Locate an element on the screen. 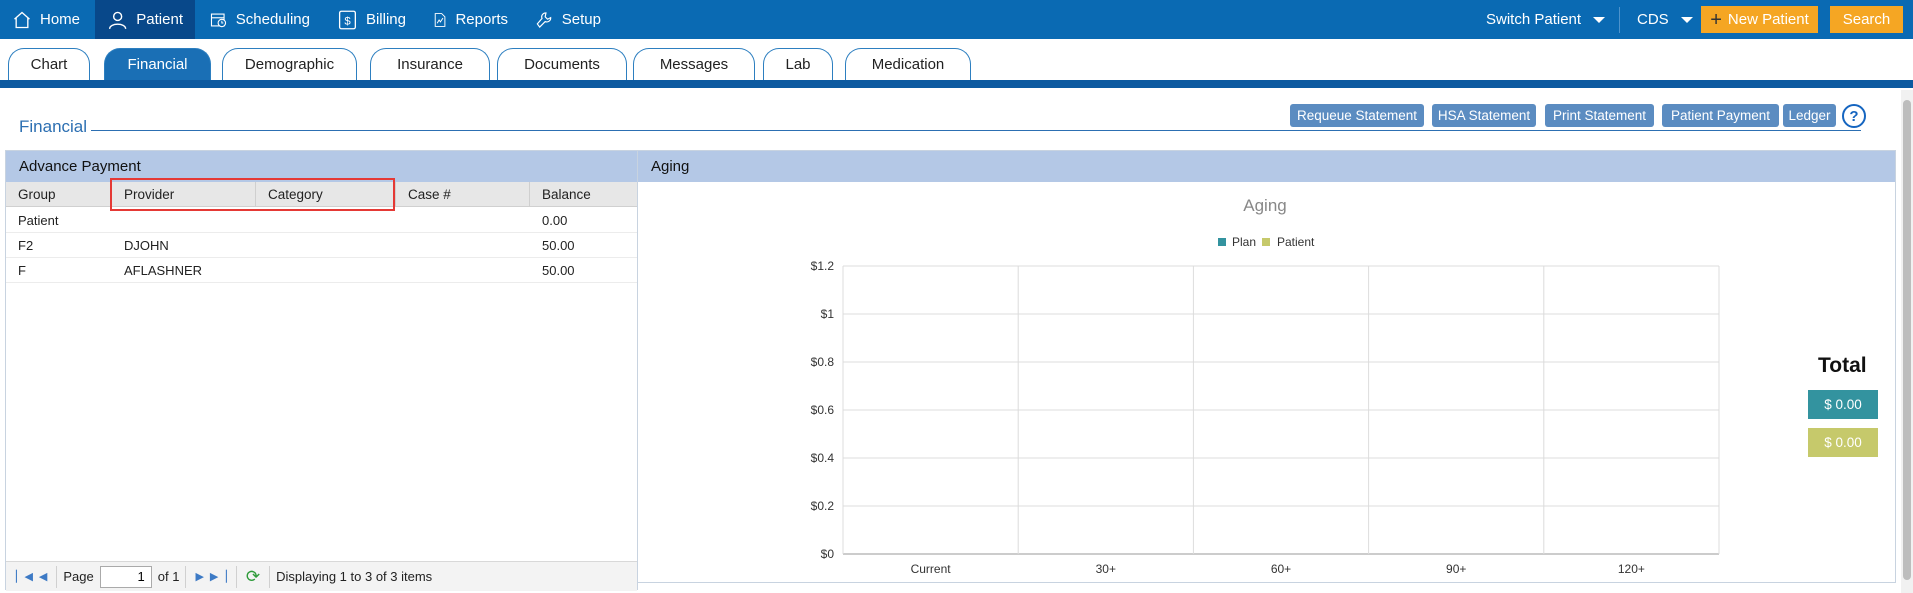 Image resolution: width=1913 pixels, height=593 pixels. y-tick-label: $0.4 is located at coordinates (823, 458).